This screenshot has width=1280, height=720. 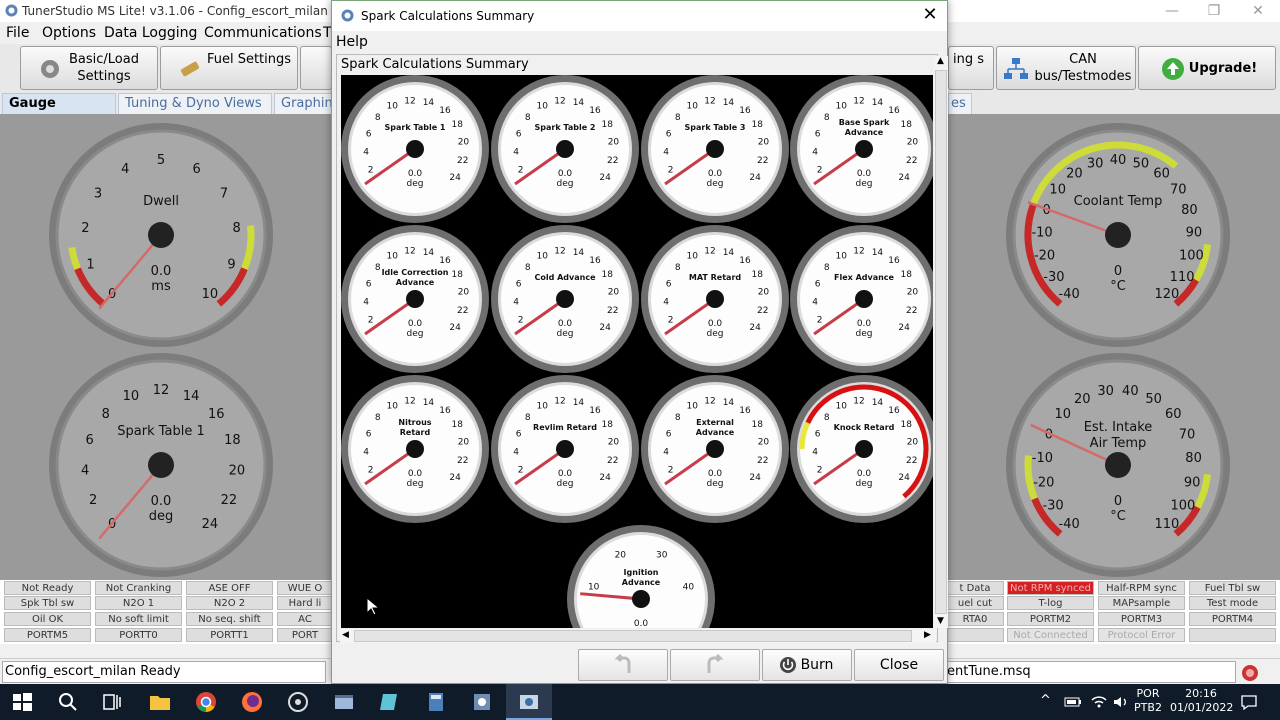 What do you see at coordinates (347, 15) in the screenshot?
I see `dialog-app-icon` at bounding box center [347, 15].